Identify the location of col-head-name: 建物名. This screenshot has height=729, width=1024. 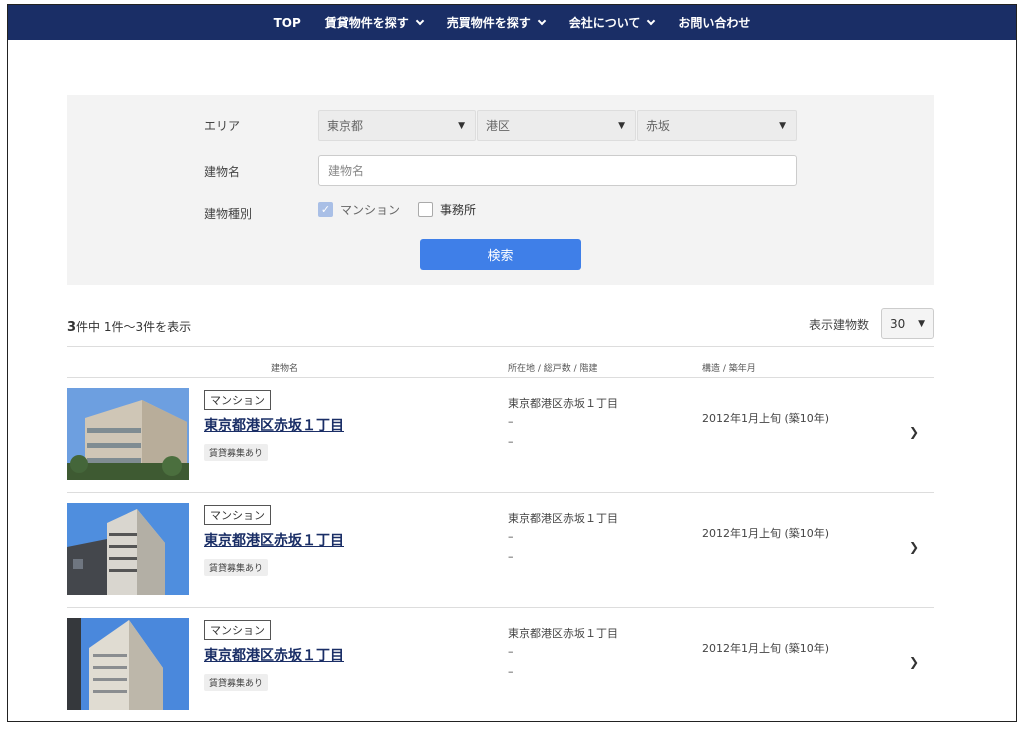
(285, 369).